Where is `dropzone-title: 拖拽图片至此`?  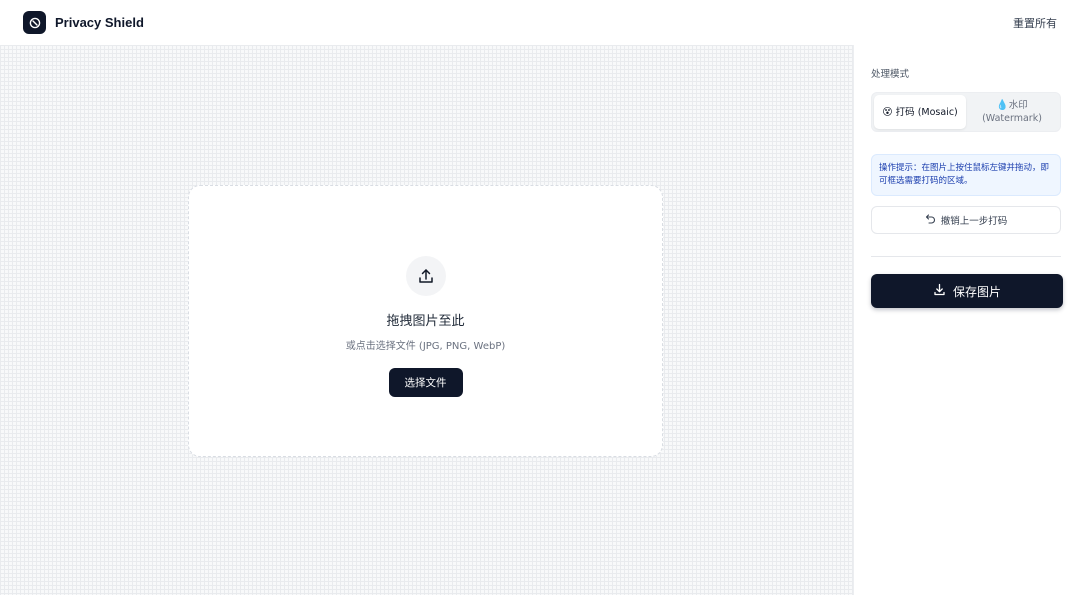 dropzone-title: 拖拽图片至此 is located at coordinates (425, 321).